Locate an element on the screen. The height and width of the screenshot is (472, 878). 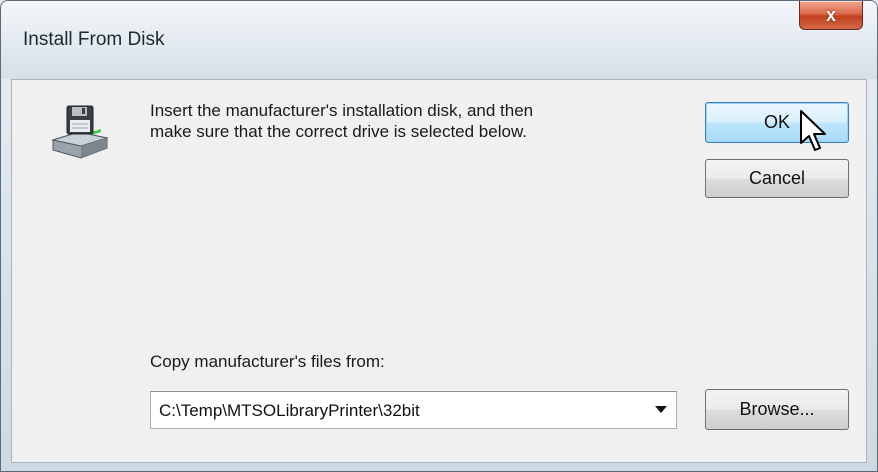
floppy-disk-drive-icon is located at coordinates (80, 132).